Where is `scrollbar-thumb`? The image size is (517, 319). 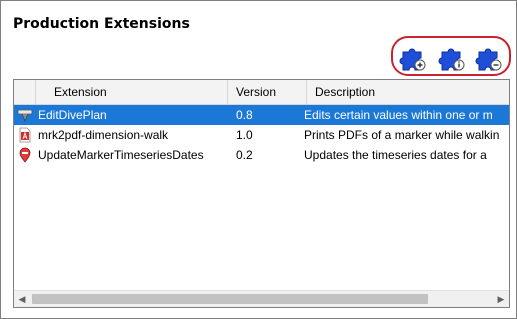 scrollbar-thumb is located at coordinates (230, 299).